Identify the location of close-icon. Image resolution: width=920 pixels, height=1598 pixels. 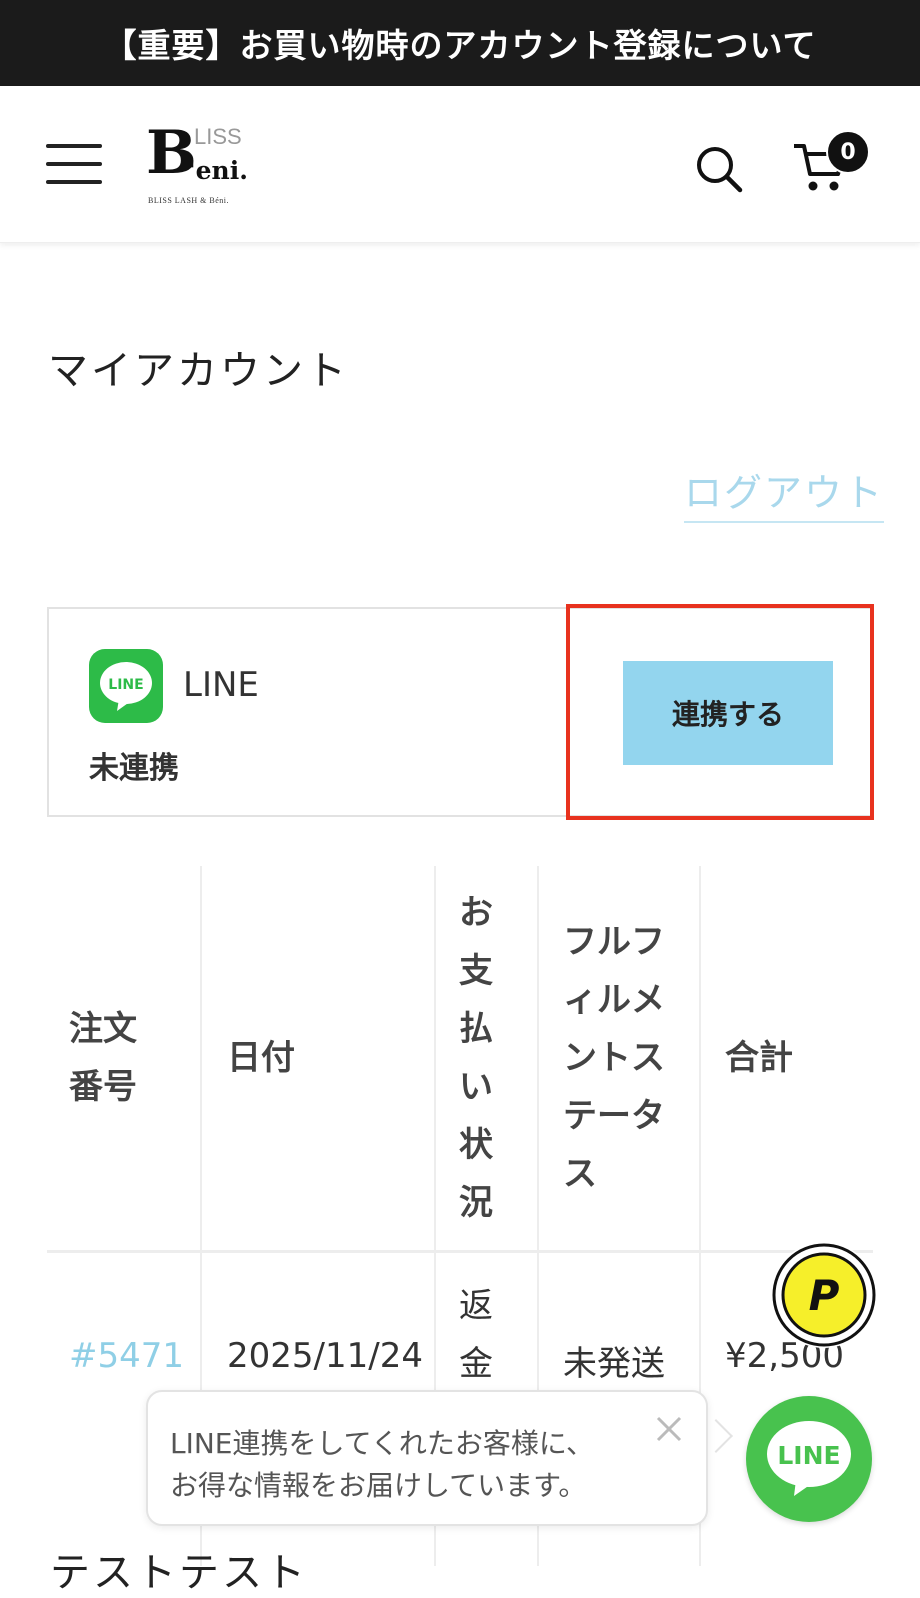
(669, 1429).